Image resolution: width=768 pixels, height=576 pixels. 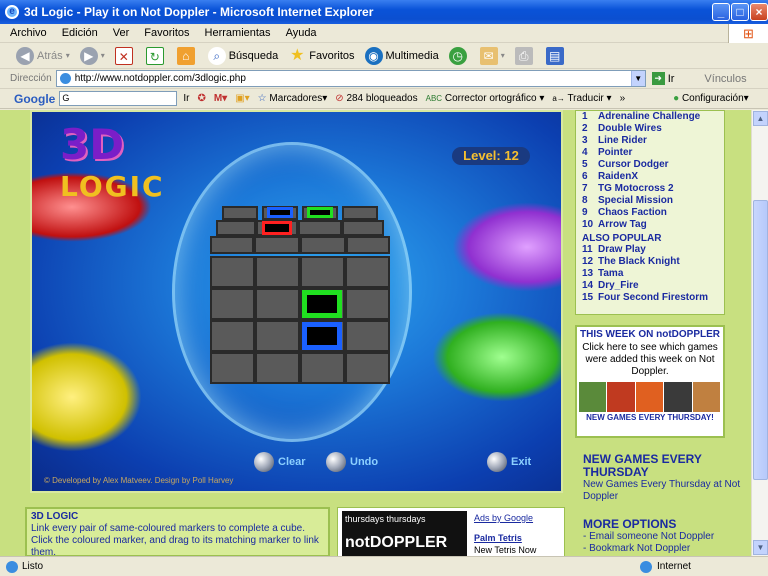 I want to click on game-list-item: 15 Four Second Firestorm, so click(x=650, y=298).